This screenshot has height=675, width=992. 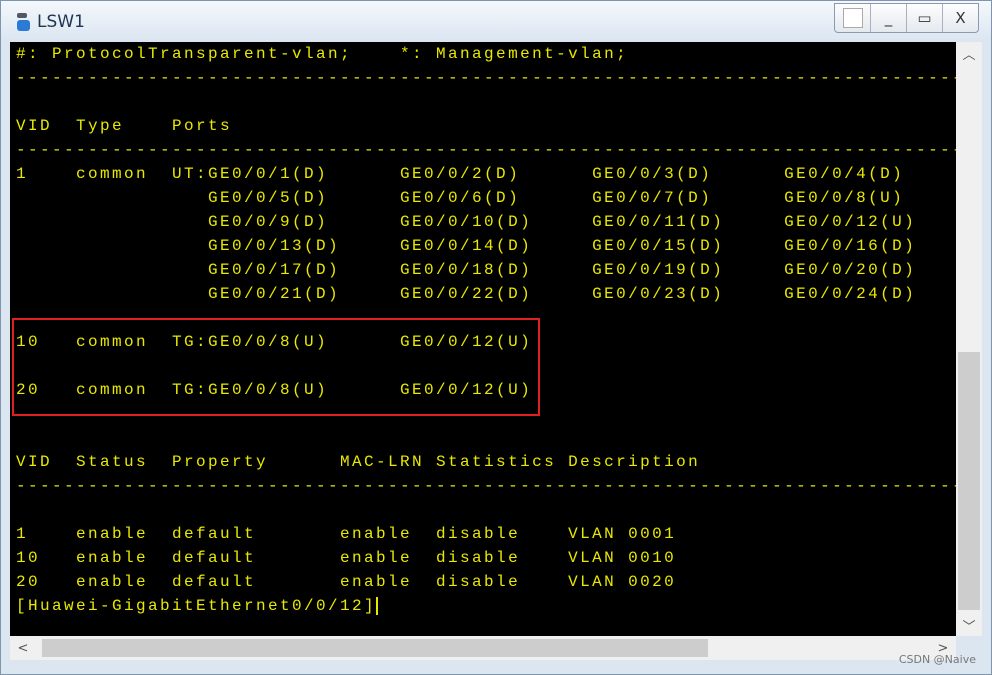 What do you see at coordinates (969, 53) in the screenshot?
I see `scroll-up-icon: ︿` at bounding box center [969, 53].